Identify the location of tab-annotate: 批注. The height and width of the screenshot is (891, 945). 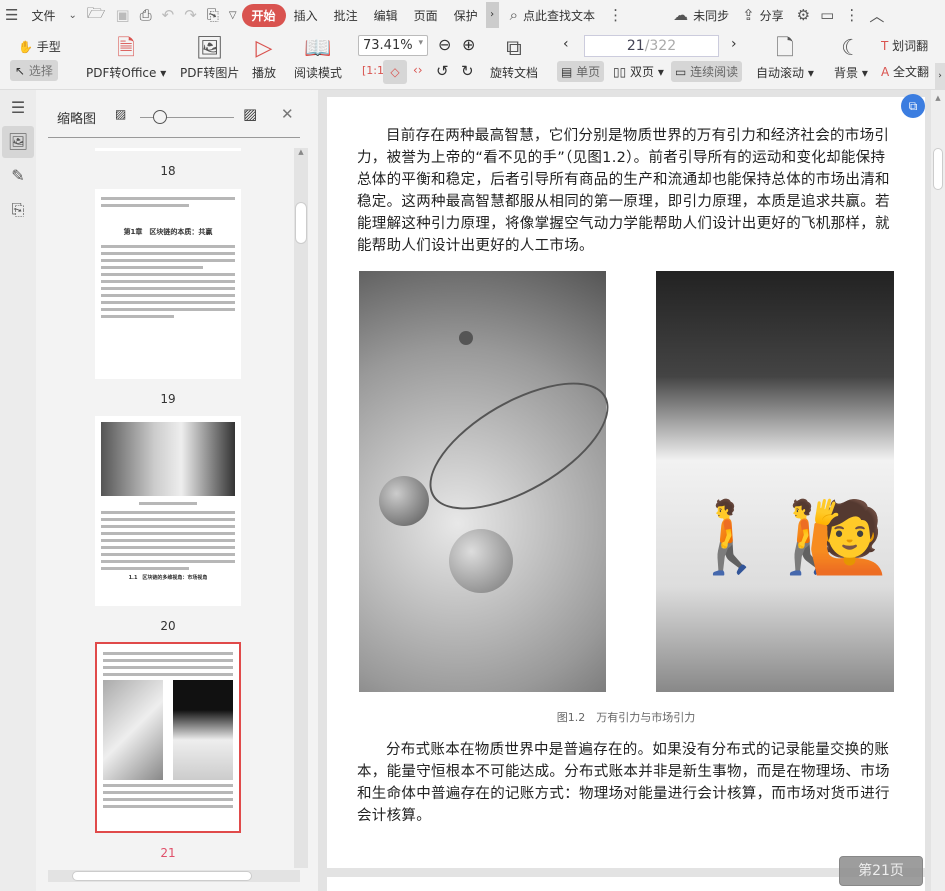
(346, 15).